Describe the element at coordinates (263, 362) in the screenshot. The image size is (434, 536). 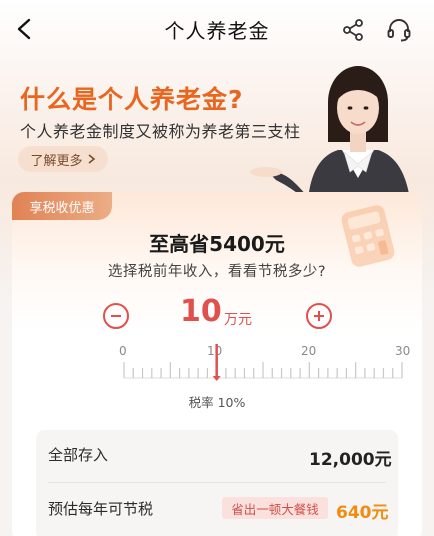
I see `income-ruler-slider` at that location.